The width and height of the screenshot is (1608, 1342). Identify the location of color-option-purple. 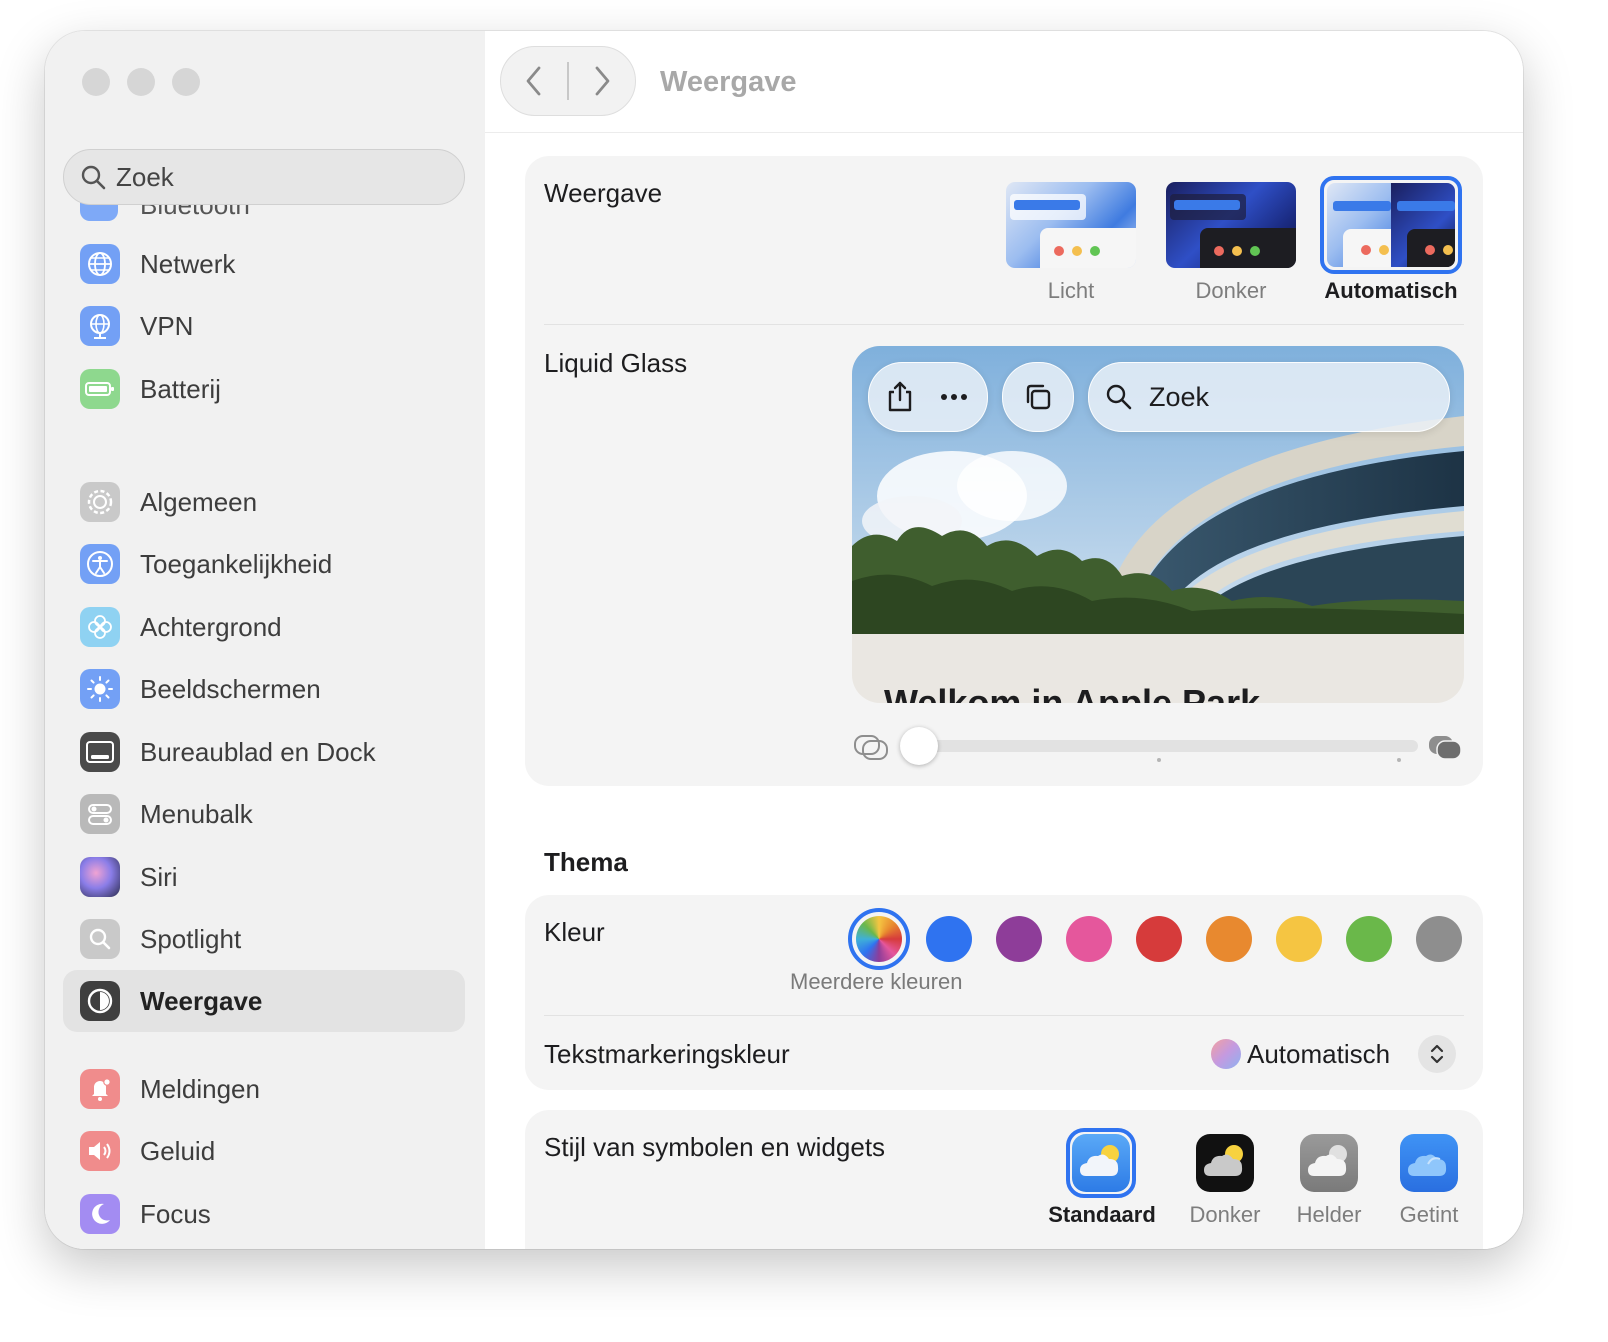
(1019, 939).